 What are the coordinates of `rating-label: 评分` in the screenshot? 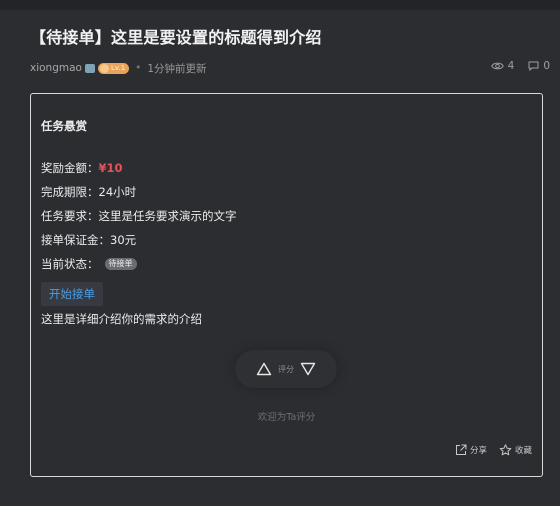 It's located at (286, 369).